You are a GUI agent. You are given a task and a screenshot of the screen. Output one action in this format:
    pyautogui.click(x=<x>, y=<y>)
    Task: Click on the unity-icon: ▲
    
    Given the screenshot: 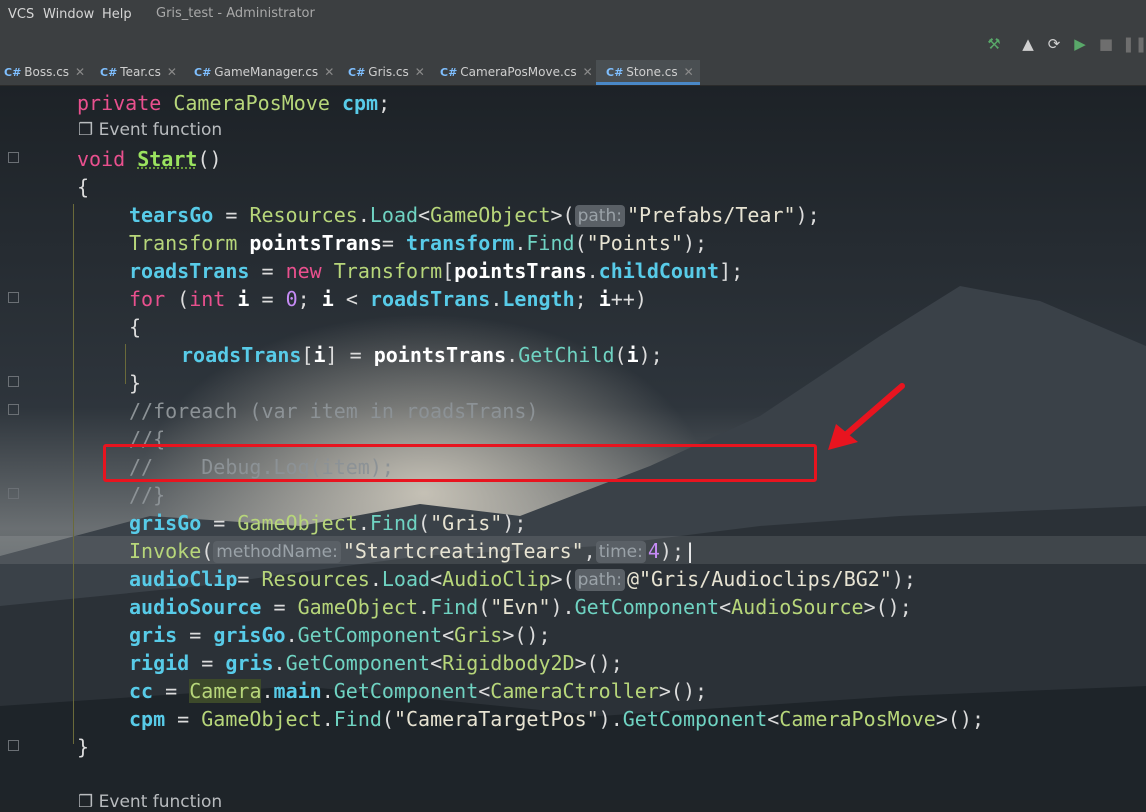 What is the action you would take?
    pyautogui.click(x=1028, y=44)
    